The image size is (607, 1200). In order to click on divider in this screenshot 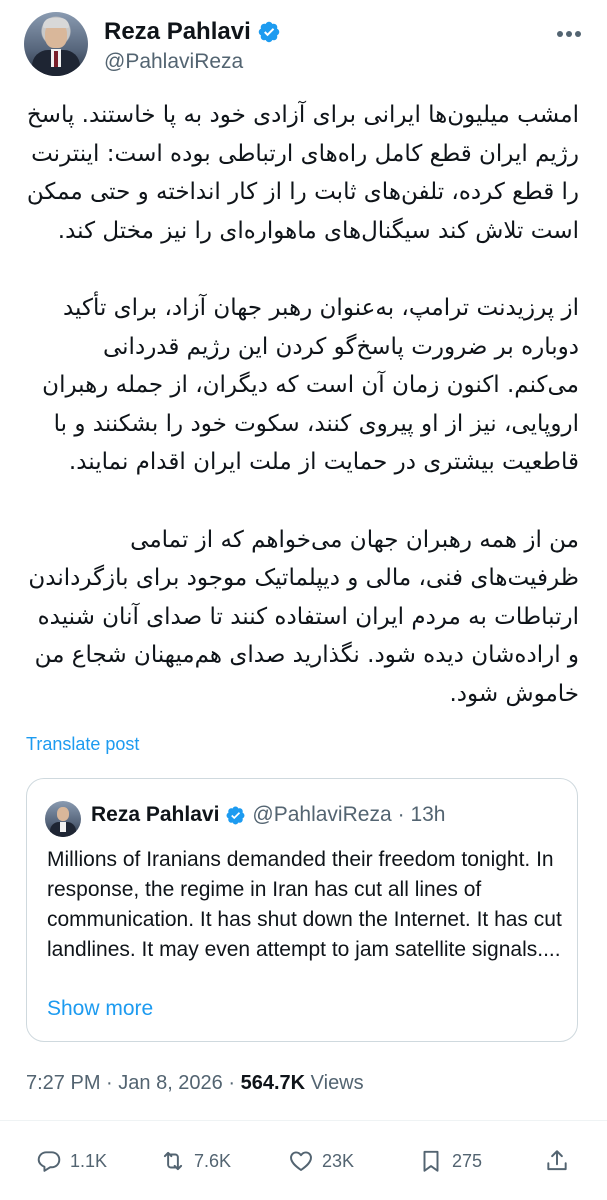, I will do `click(303, 1120)`.